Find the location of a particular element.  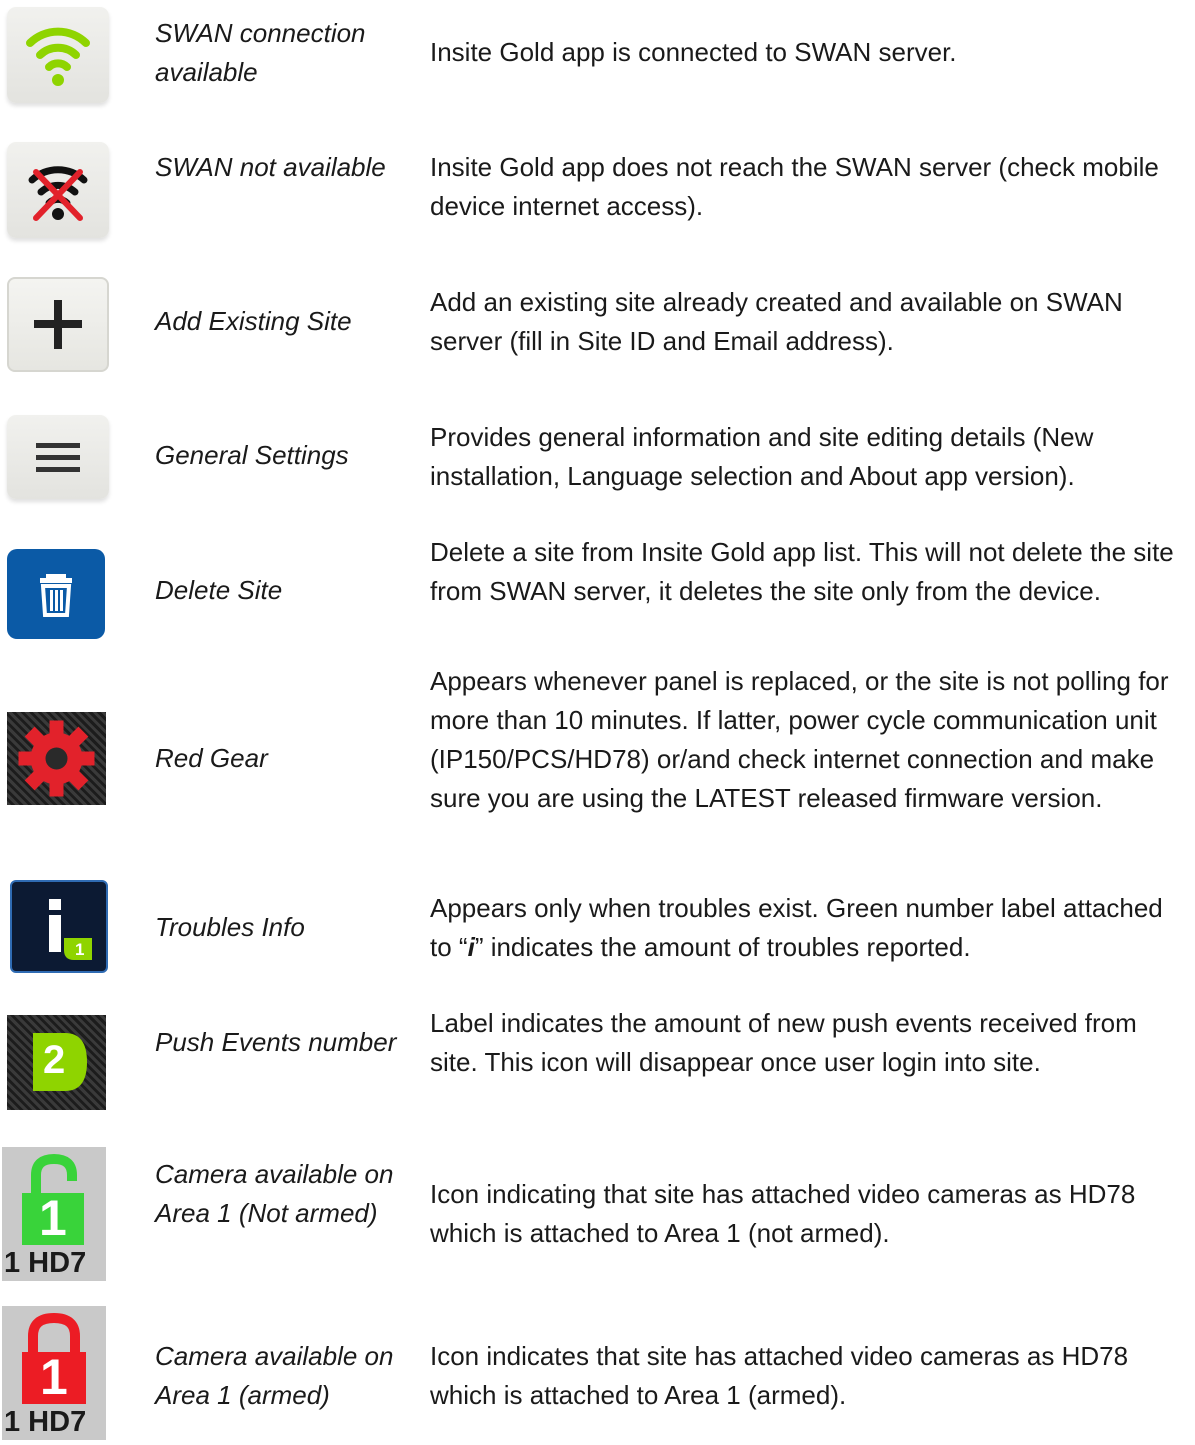

locked-area-icon: 1 1 HD7 is located at coordinates (54, 1373).